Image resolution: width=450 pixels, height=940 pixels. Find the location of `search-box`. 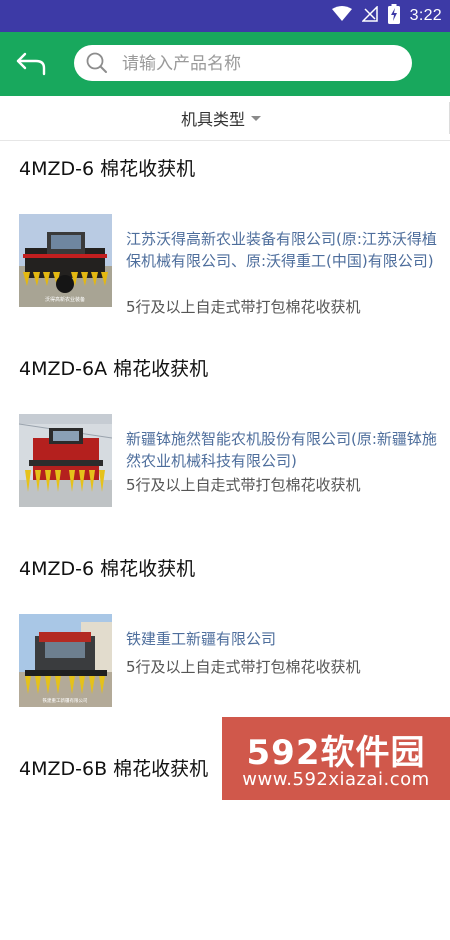

search-box is located at coordinates (243, 64).